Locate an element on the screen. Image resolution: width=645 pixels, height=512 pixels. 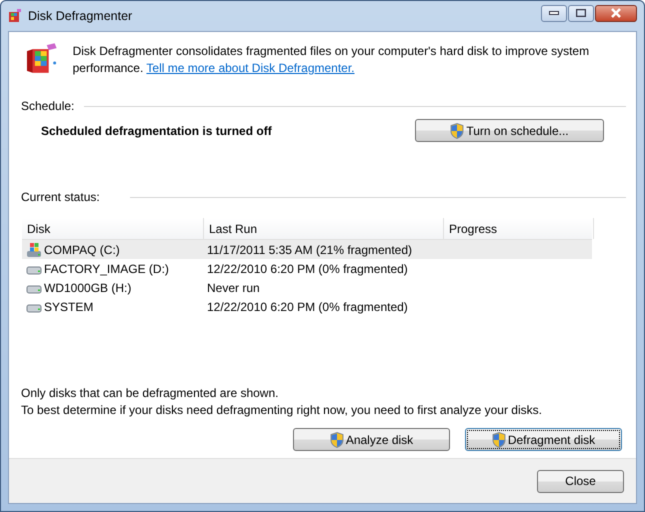
column-header: Progress is located at coordinates (519, 228).